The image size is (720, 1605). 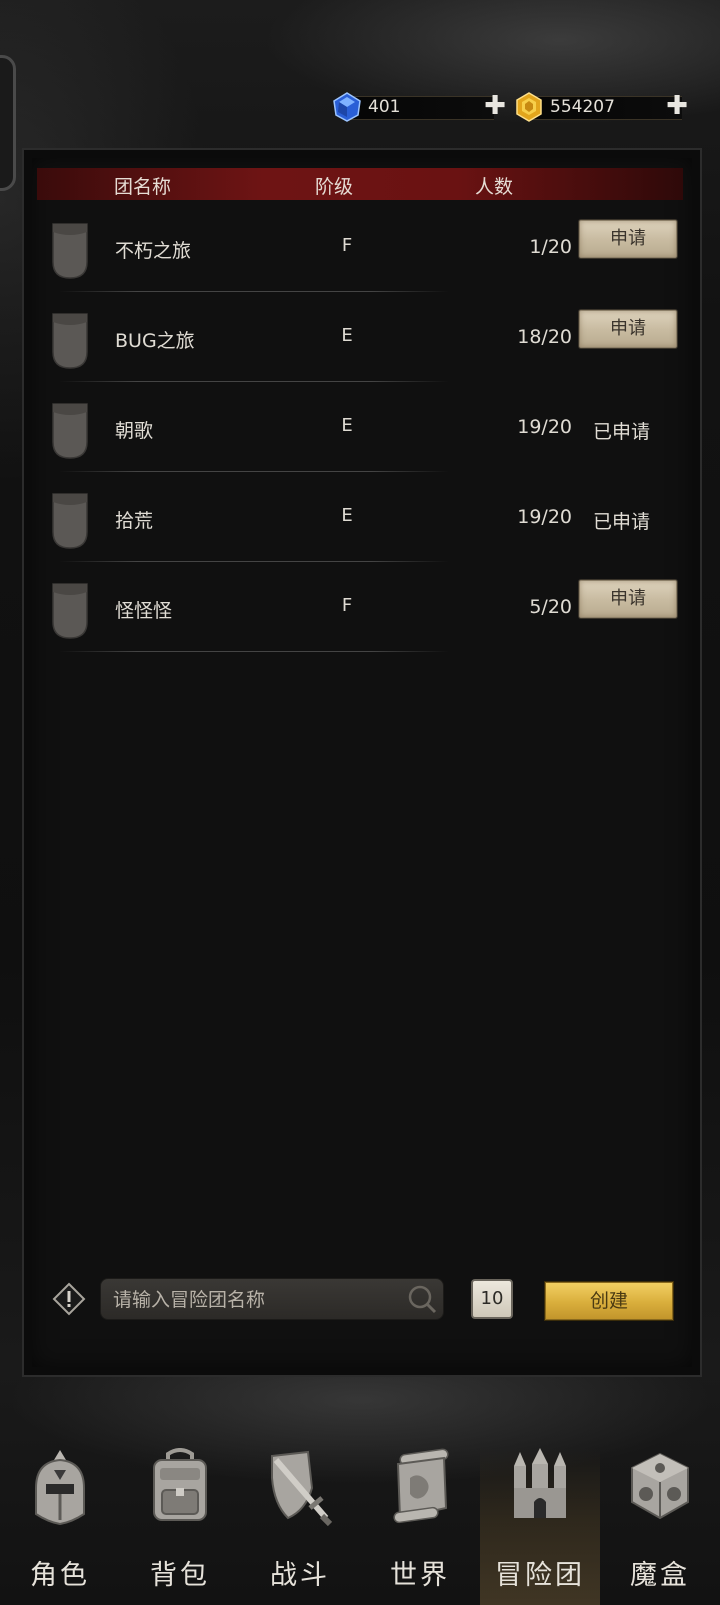 What do you see at coordinates (143, 187) in the screenshot?
I see `header-name: 团名称` at bounding box center [143, 187].